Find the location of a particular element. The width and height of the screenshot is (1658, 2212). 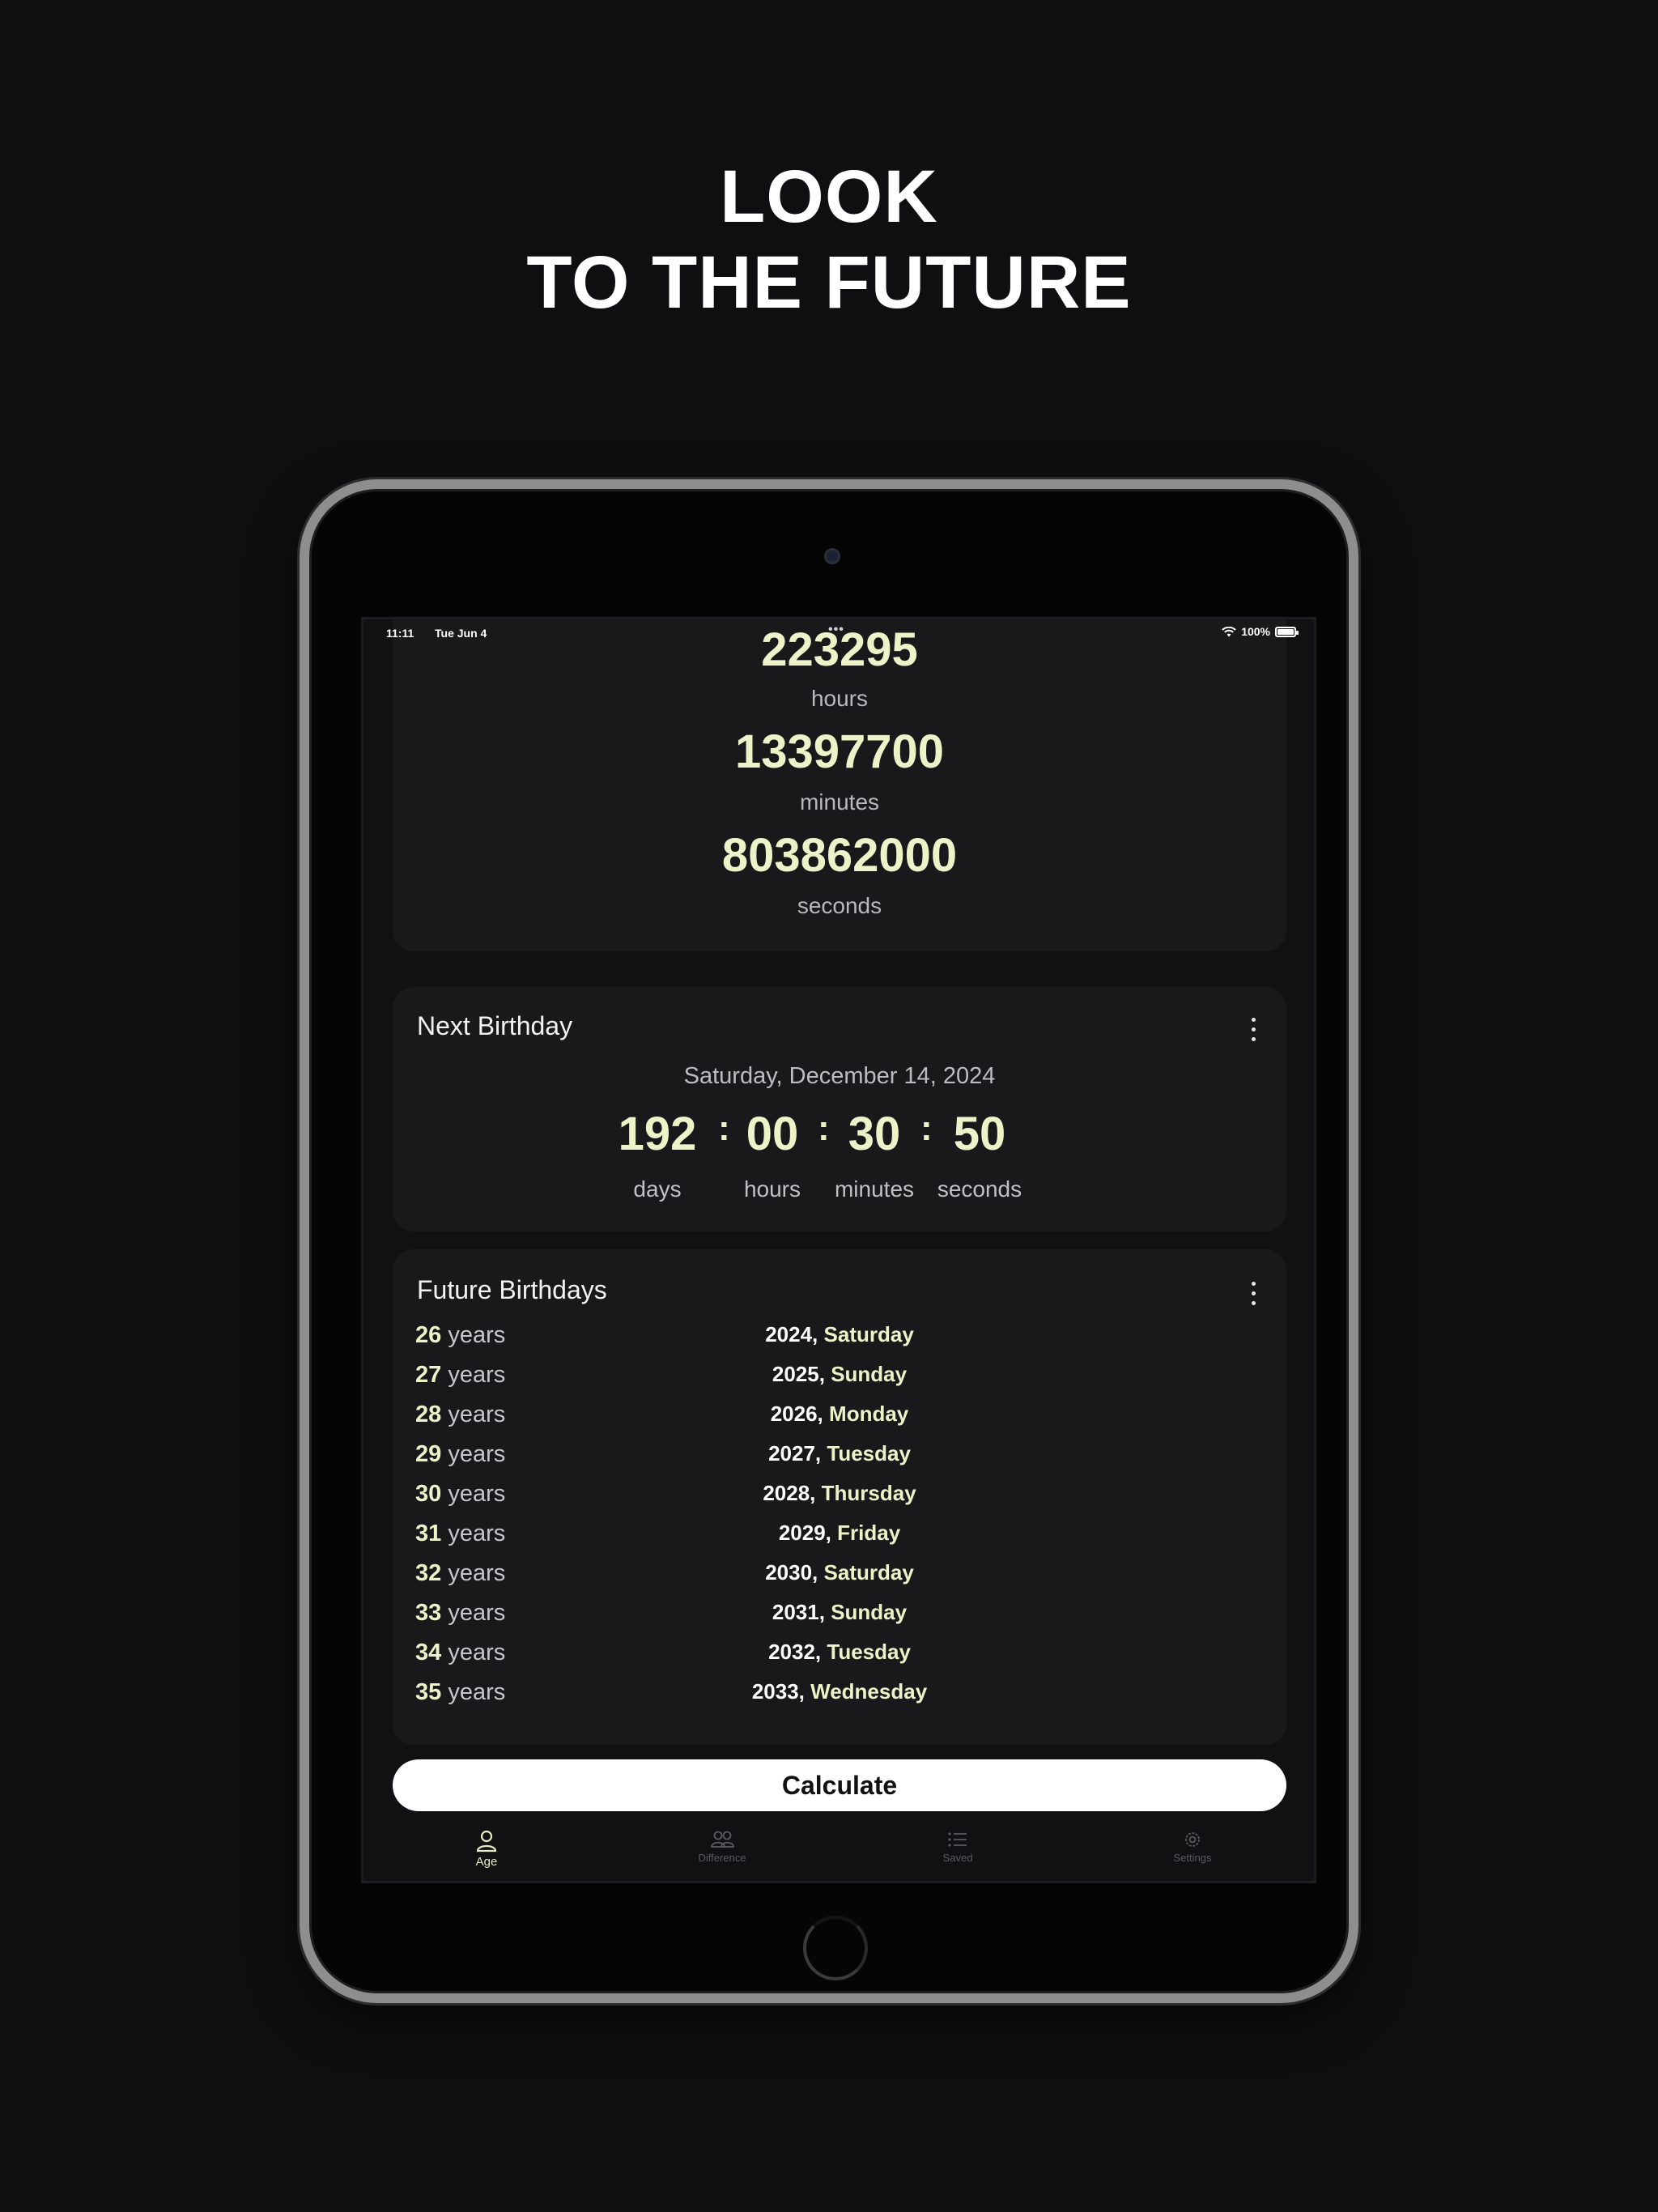

next-birthday-title: Next Birthday is located at coordinates (495, 1026).